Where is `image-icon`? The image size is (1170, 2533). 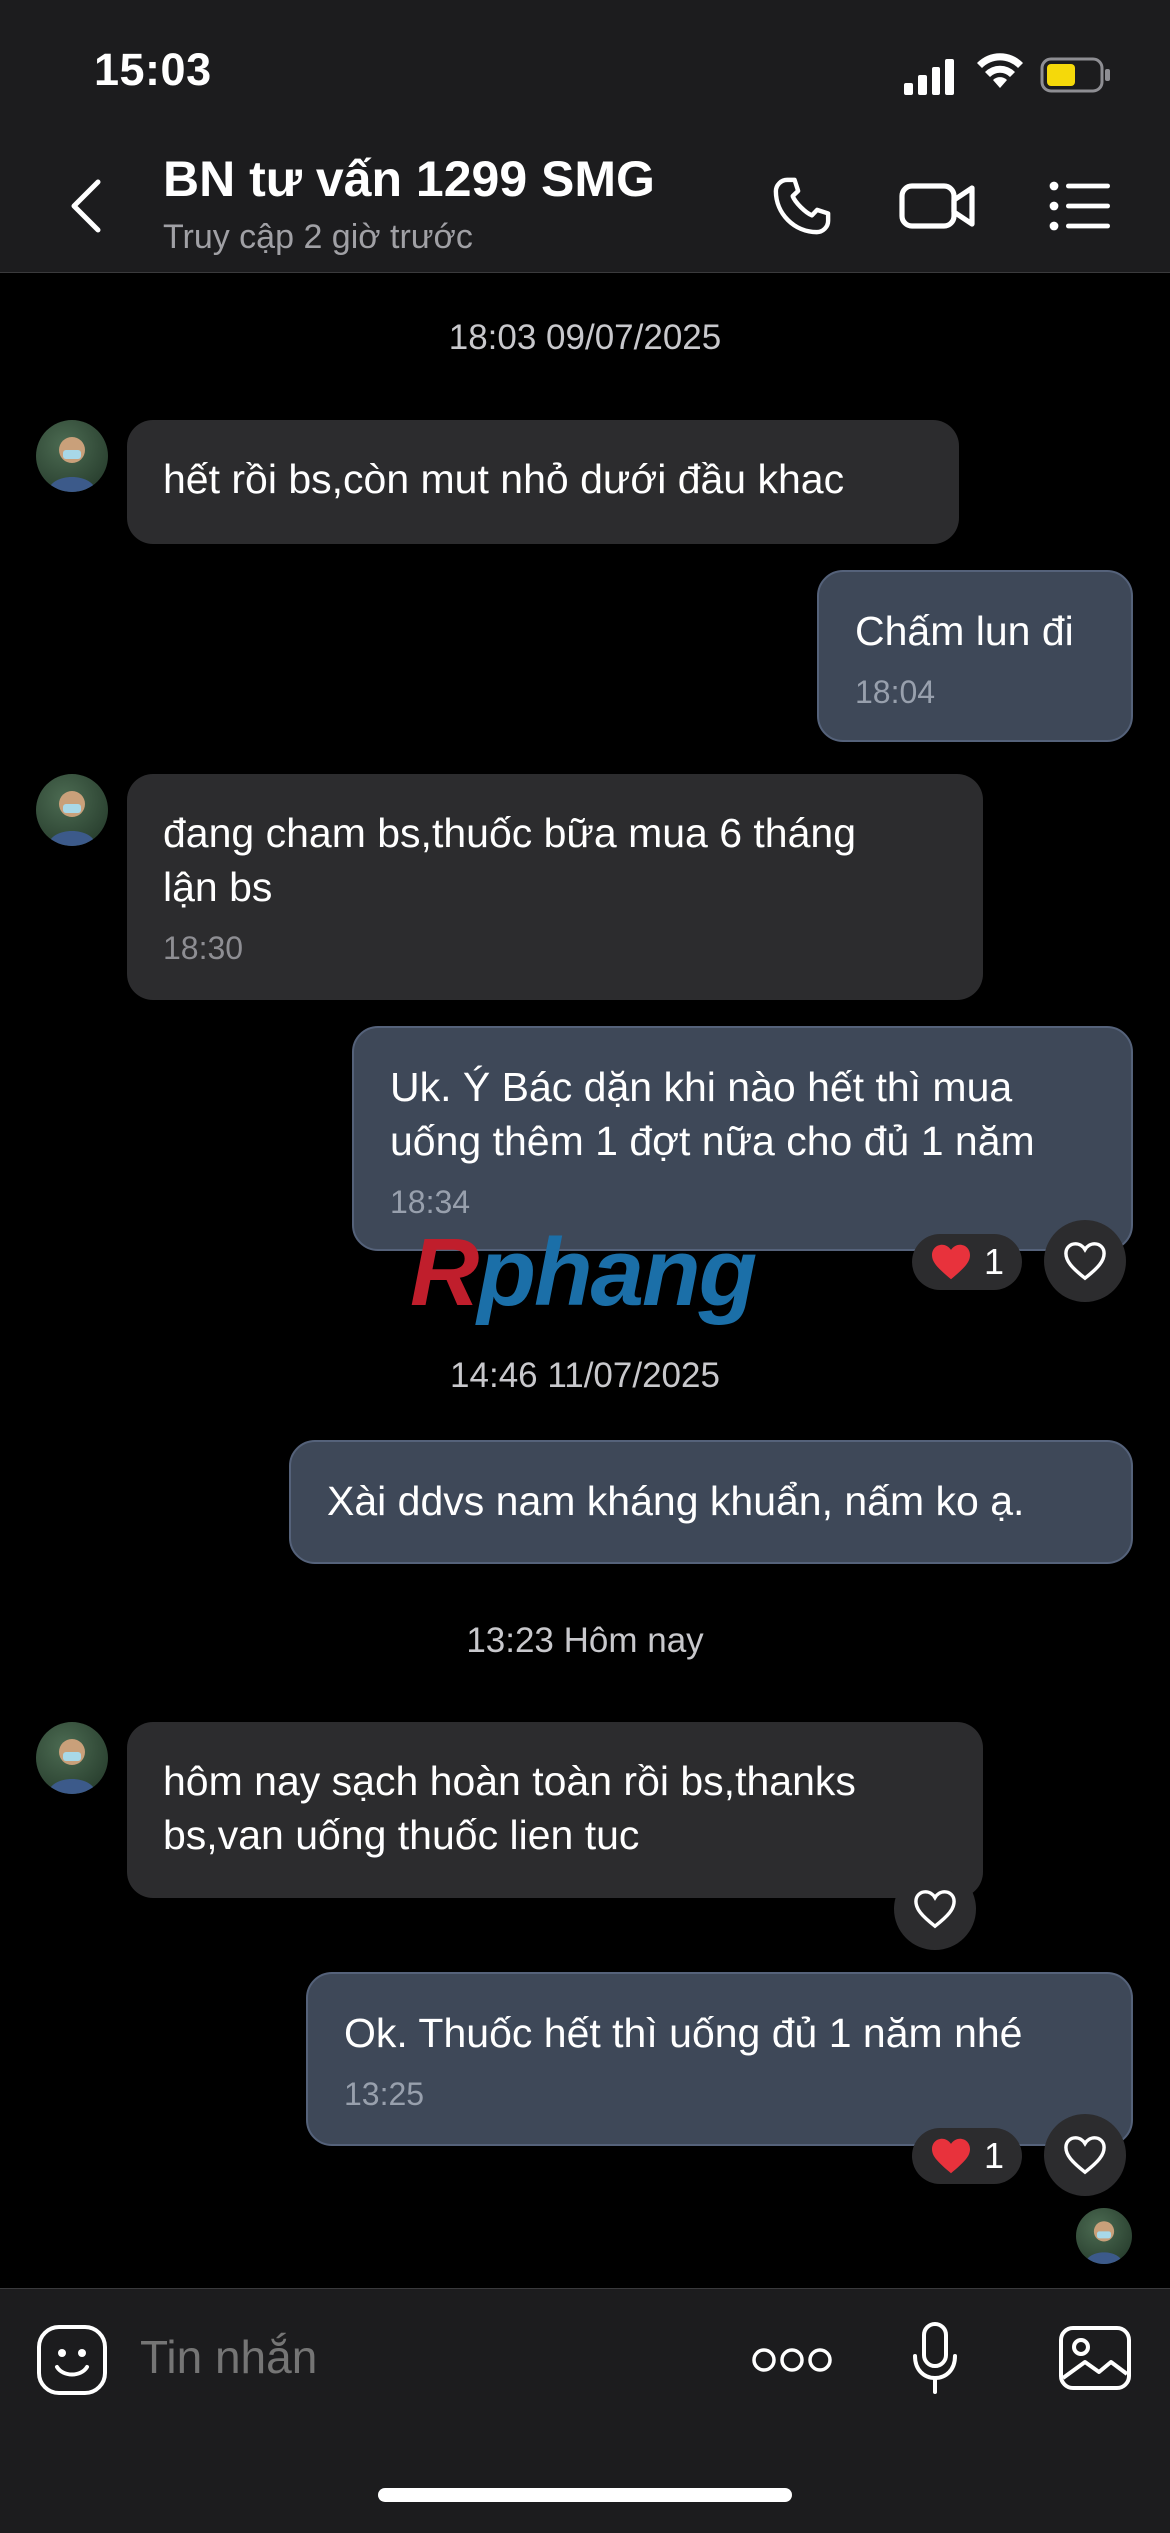
image-icon is located at coordinates (1095, 2358).